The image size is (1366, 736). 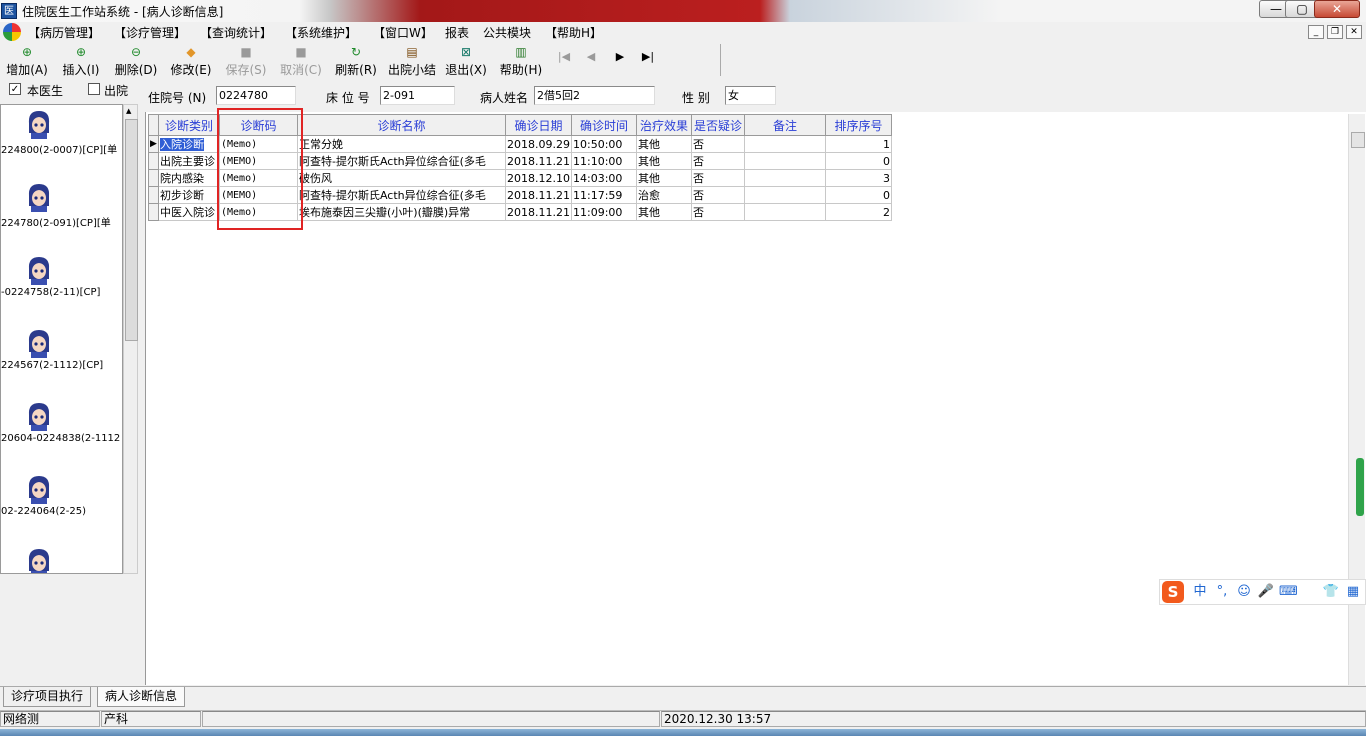 What do you see at coordinates (61, 507) in the screenshot?
I see `patient-item: 02-224064(2-25)` at bounding box center [61, 507].